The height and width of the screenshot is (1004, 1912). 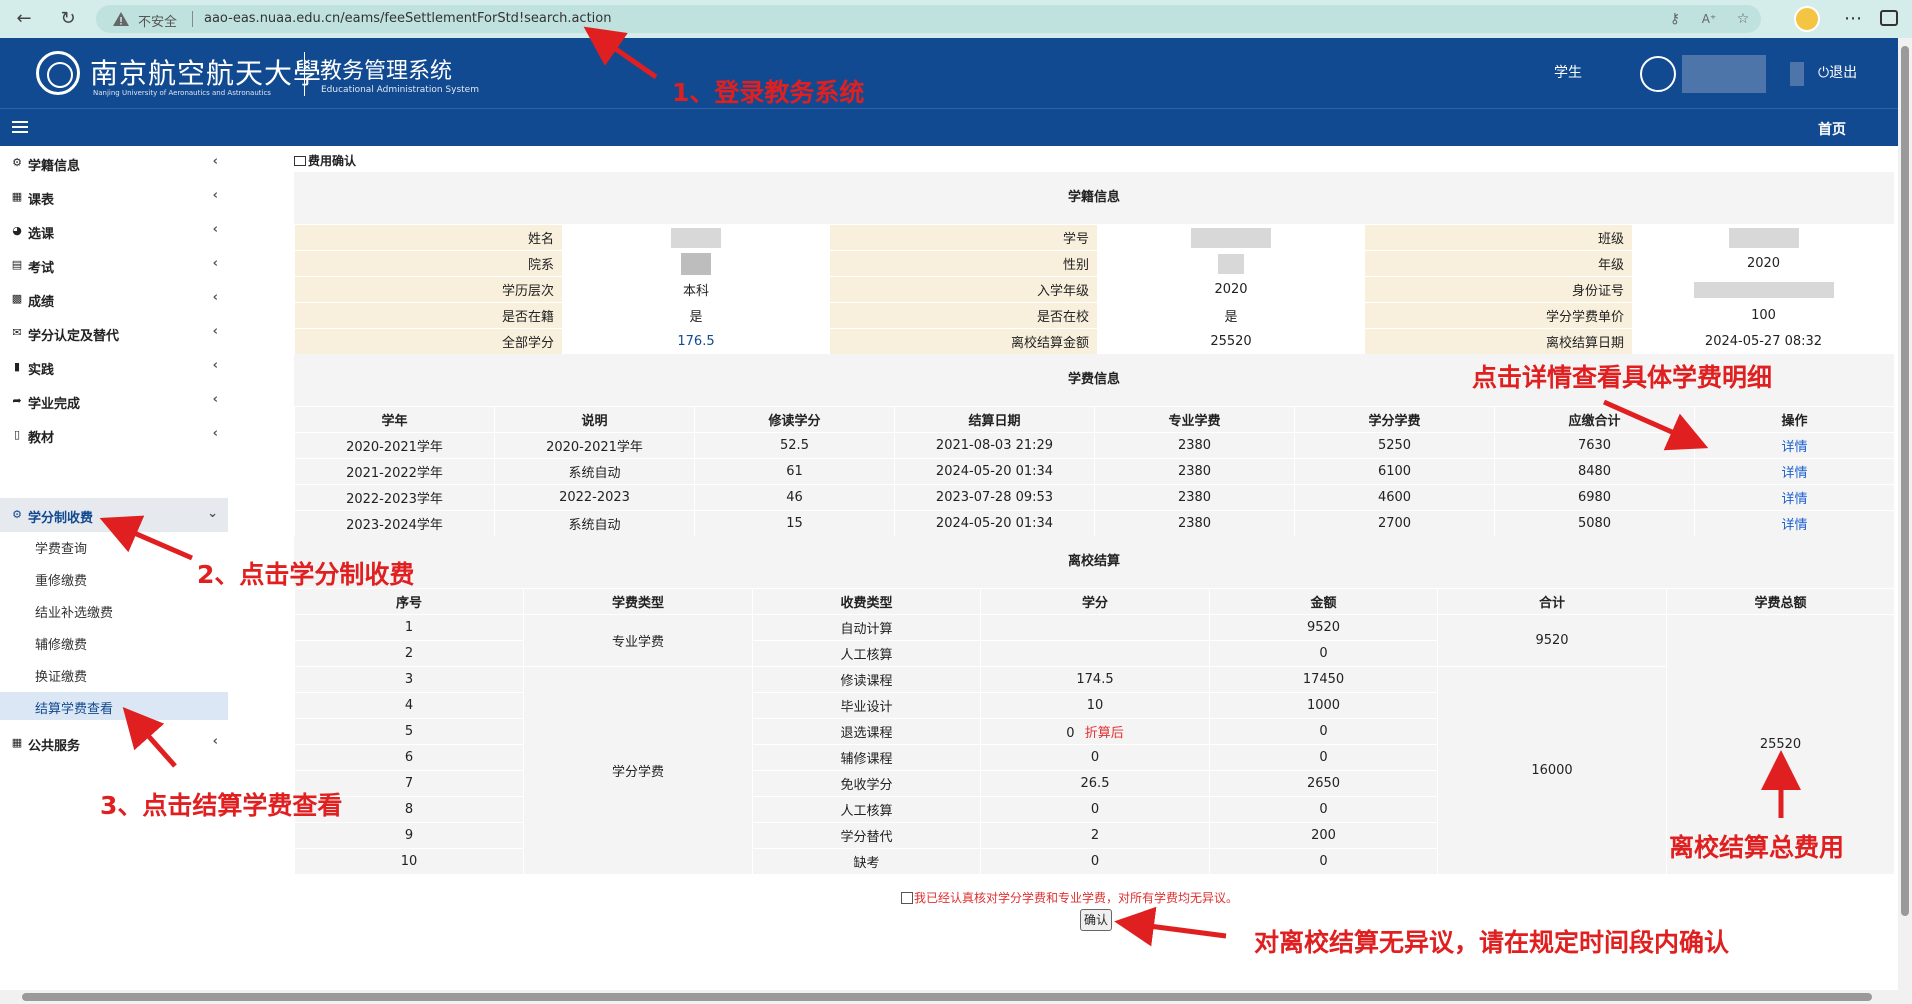 I want to click on column-header: 收费类型, so click(x=866, y=601).